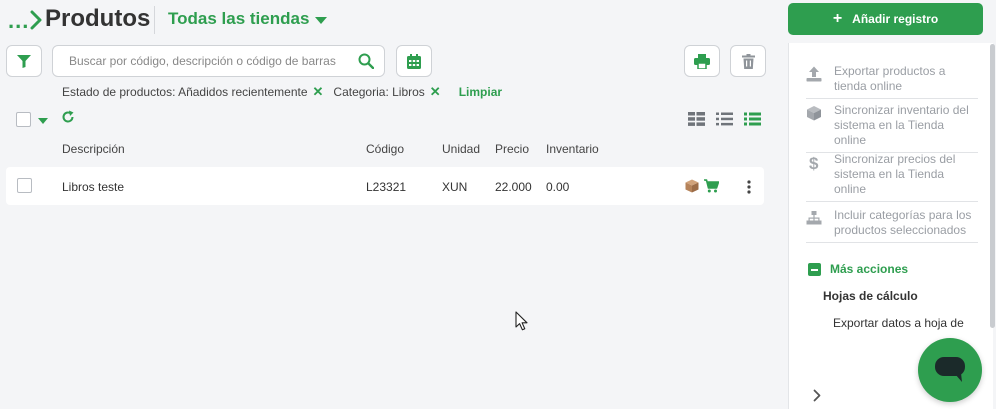  I want to click on column-header-description: Descripción, so click(93, 149).